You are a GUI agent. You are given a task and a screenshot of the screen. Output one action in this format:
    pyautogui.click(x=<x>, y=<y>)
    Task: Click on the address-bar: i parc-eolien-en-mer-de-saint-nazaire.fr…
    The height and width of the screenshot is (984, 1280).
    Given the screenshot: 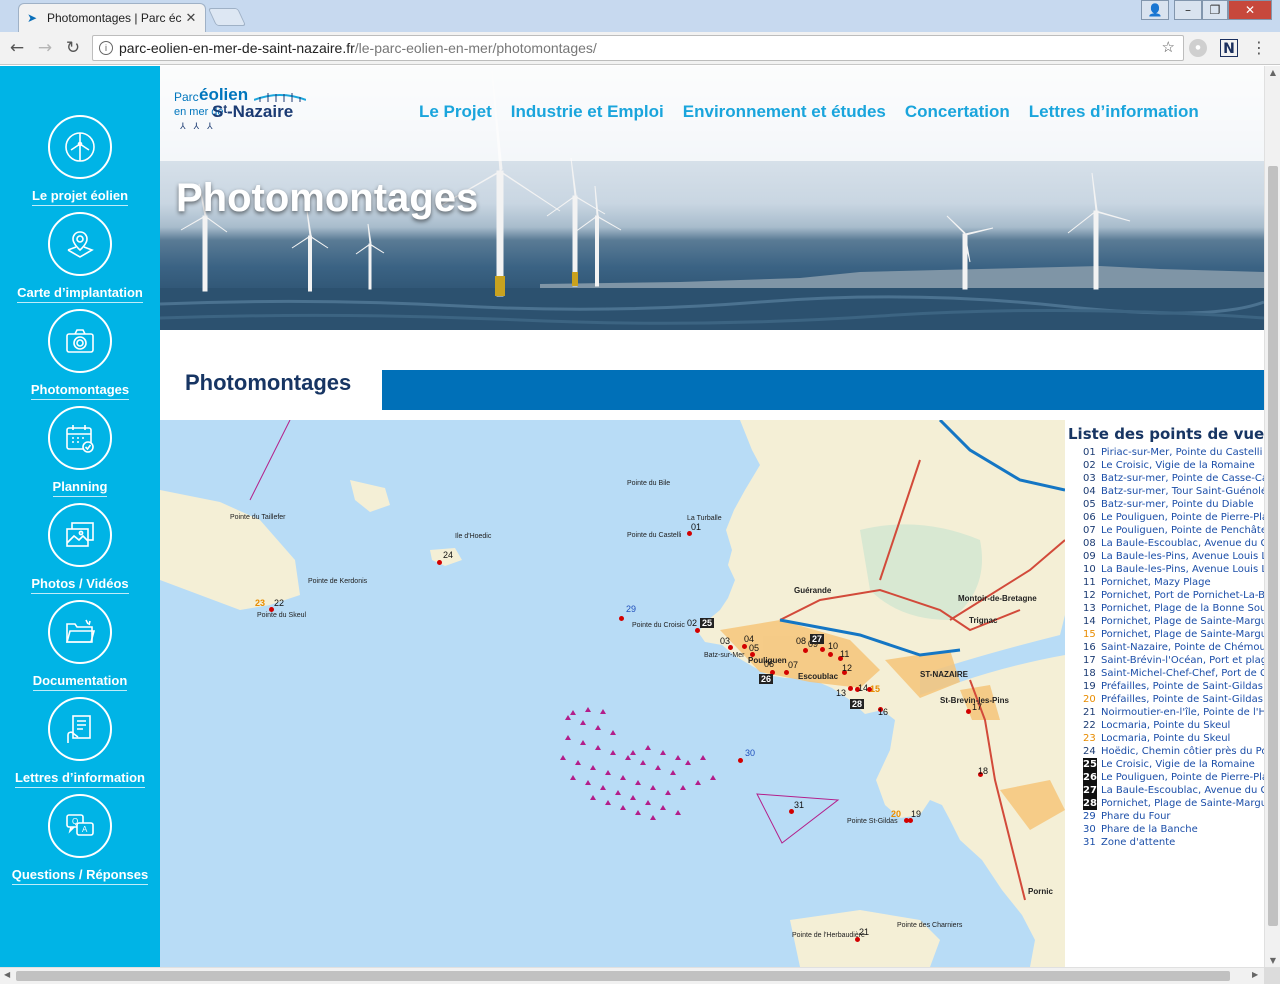 What is the action you would take?
    pyautogui.click(x=638, y=48)
    